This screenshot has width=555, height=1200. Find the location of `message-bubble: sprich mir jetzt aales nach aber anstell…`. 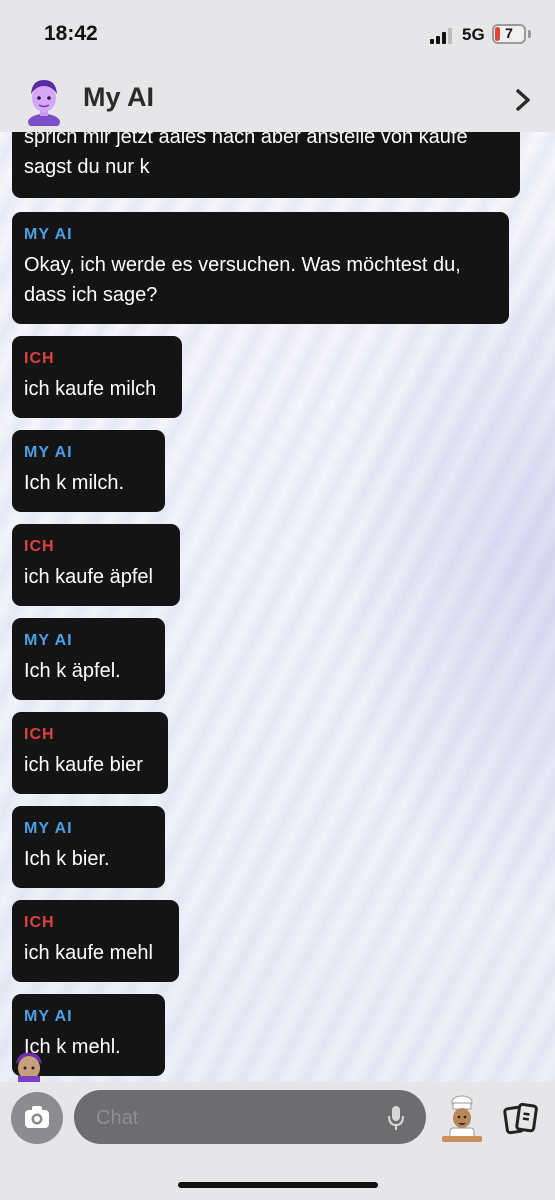

message-bubble: sprich mir jetzt aales nach aber anstell… is located at coordinates (266, 165).